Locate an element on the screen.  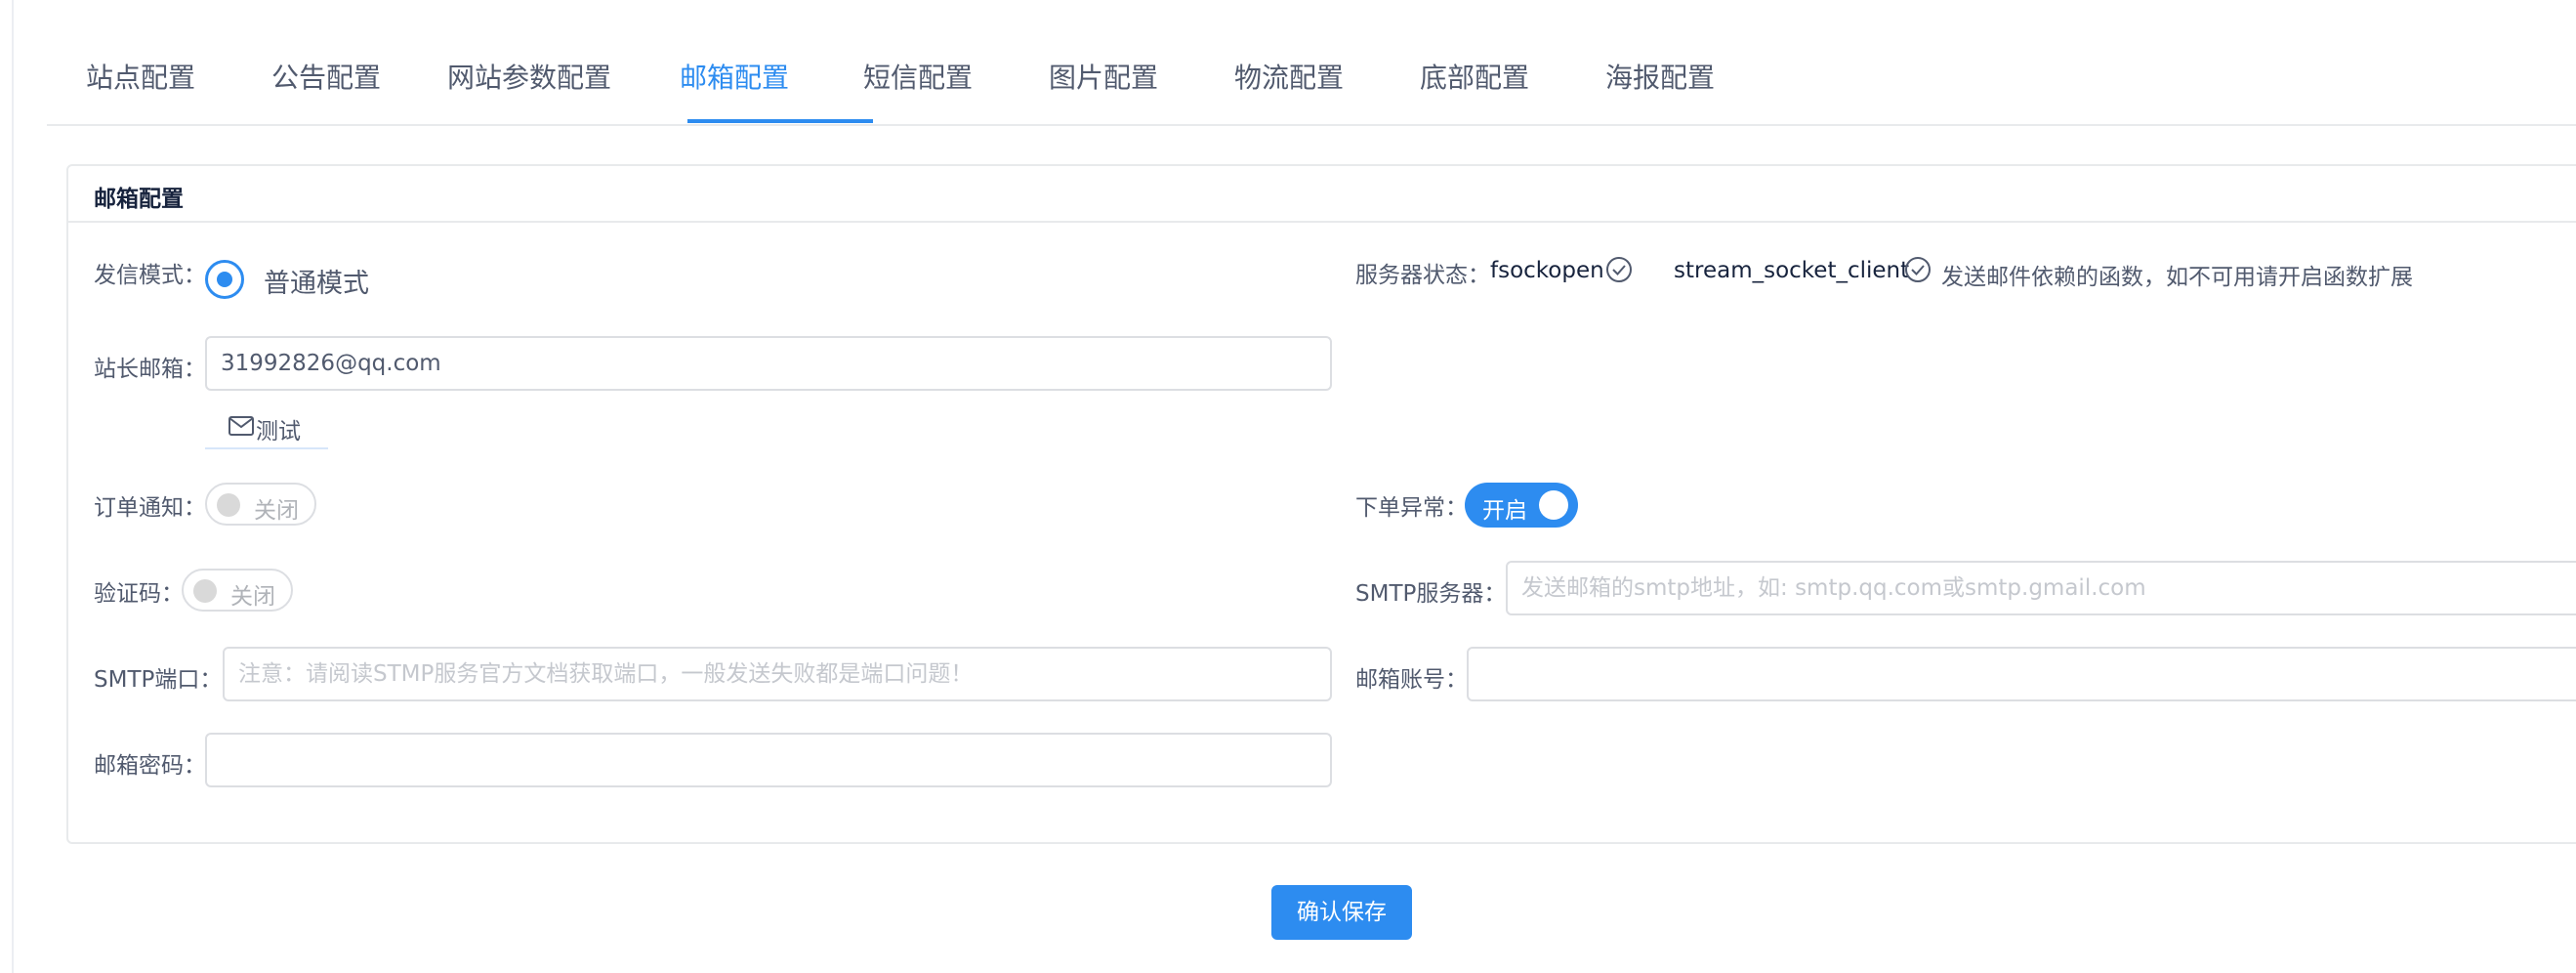
tab-poster-config: 海报配置 is located at coordinates (1660, 76).